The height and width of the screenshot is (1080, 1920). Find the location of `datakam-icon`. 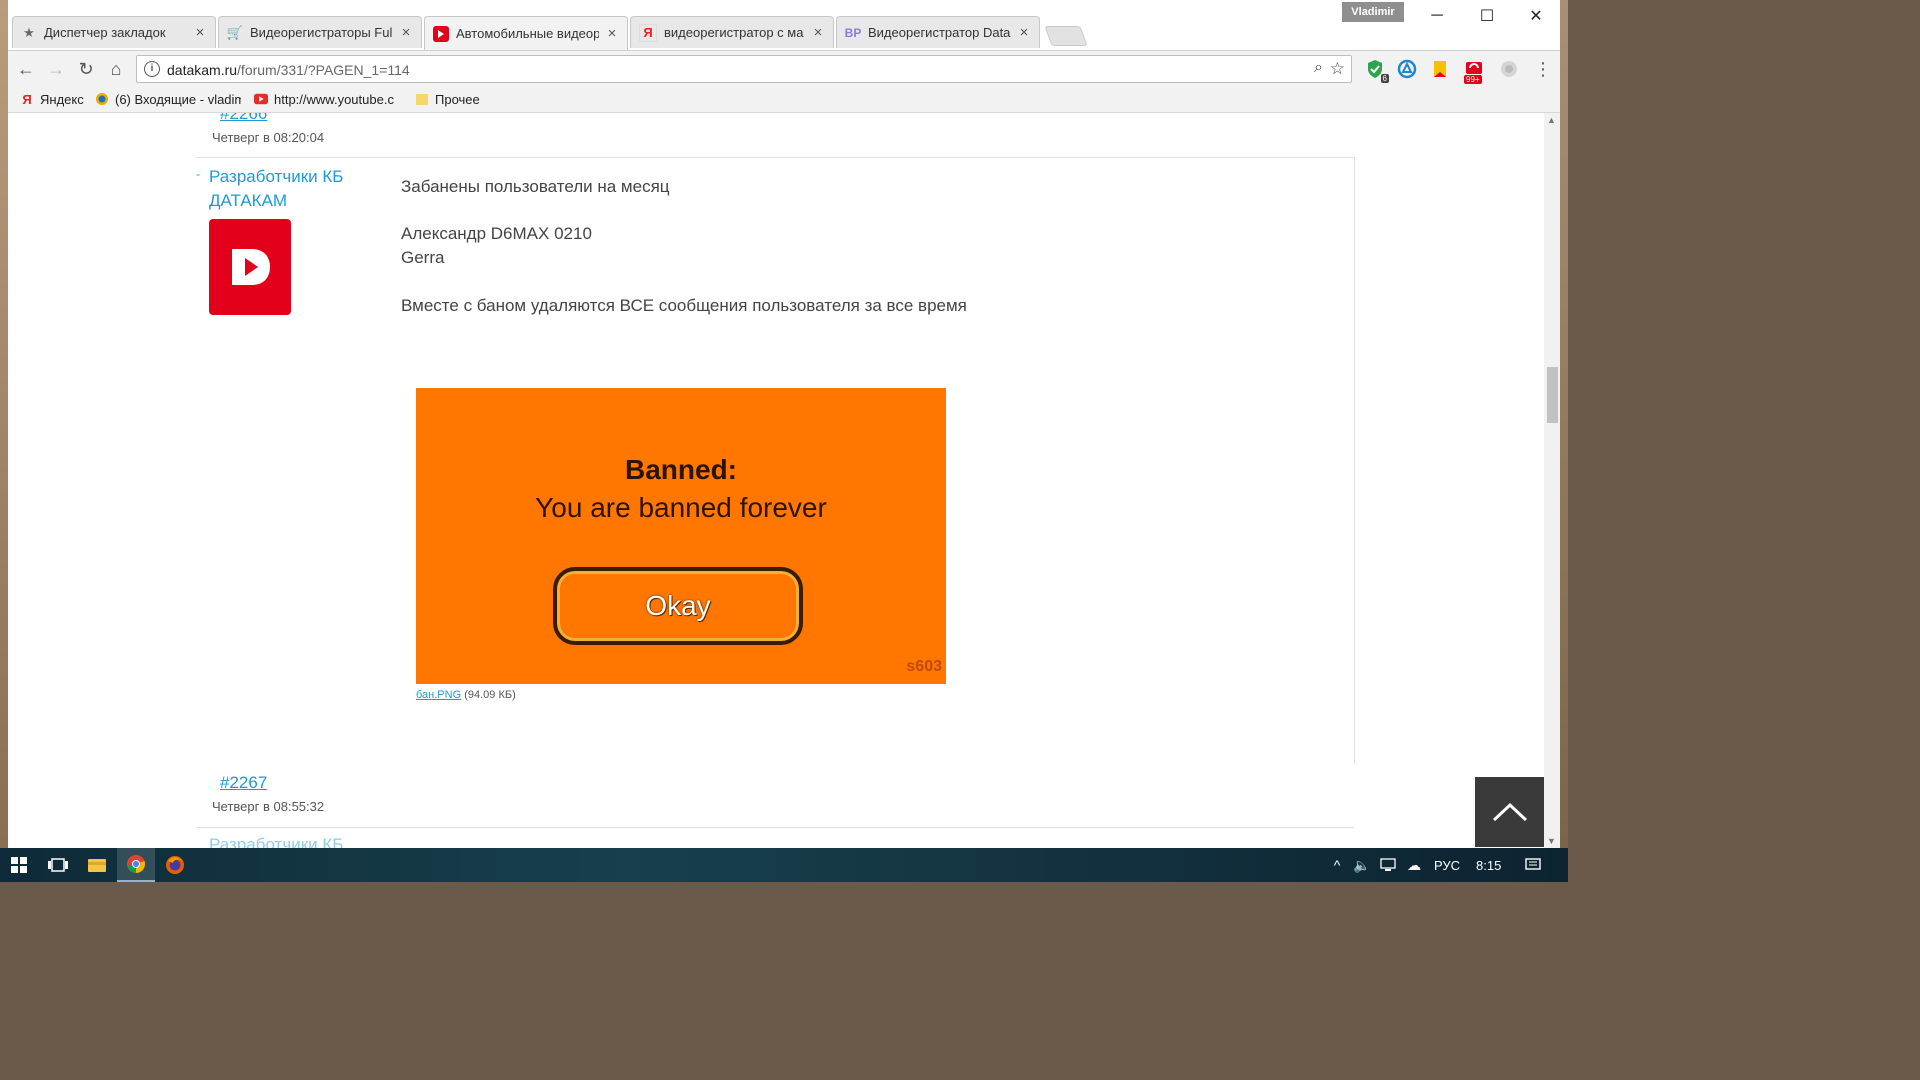

datakam-icon is located at coordinates (441, 33).